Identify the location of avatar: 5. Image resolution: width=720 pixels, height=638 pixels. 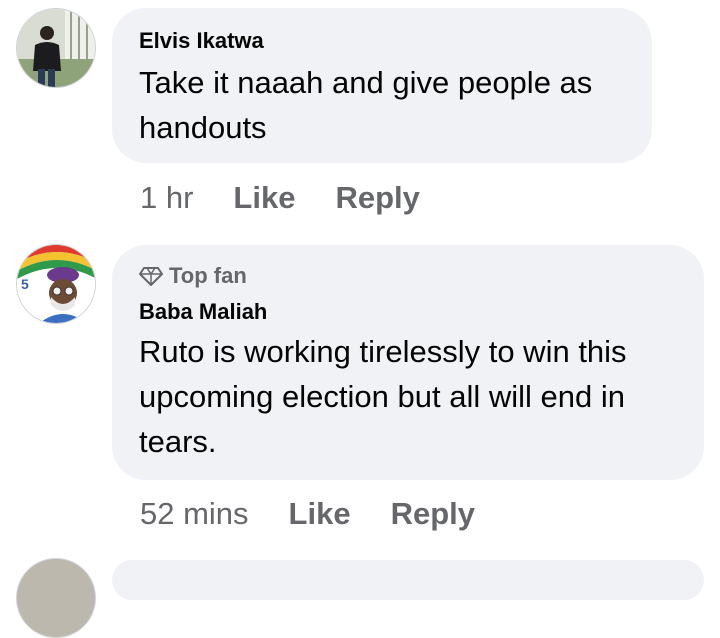
(56, 284).